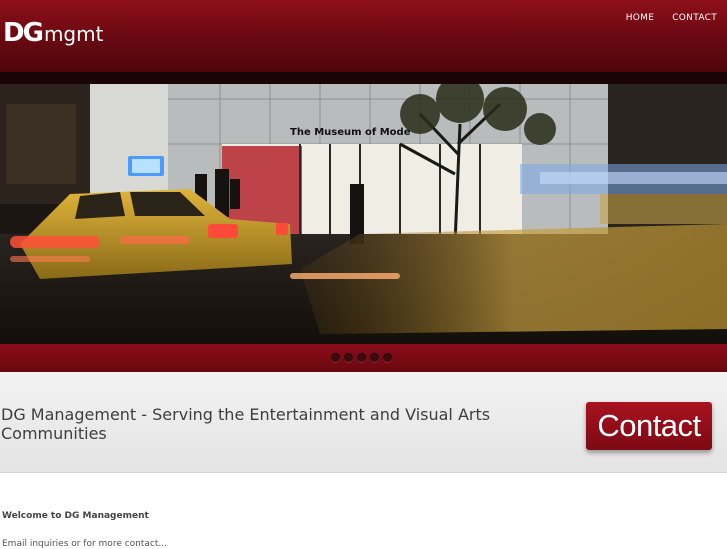  Describe the element at coordinates (23, 33) in the screenshot. I see `logo-bold-text: DG` at that location.